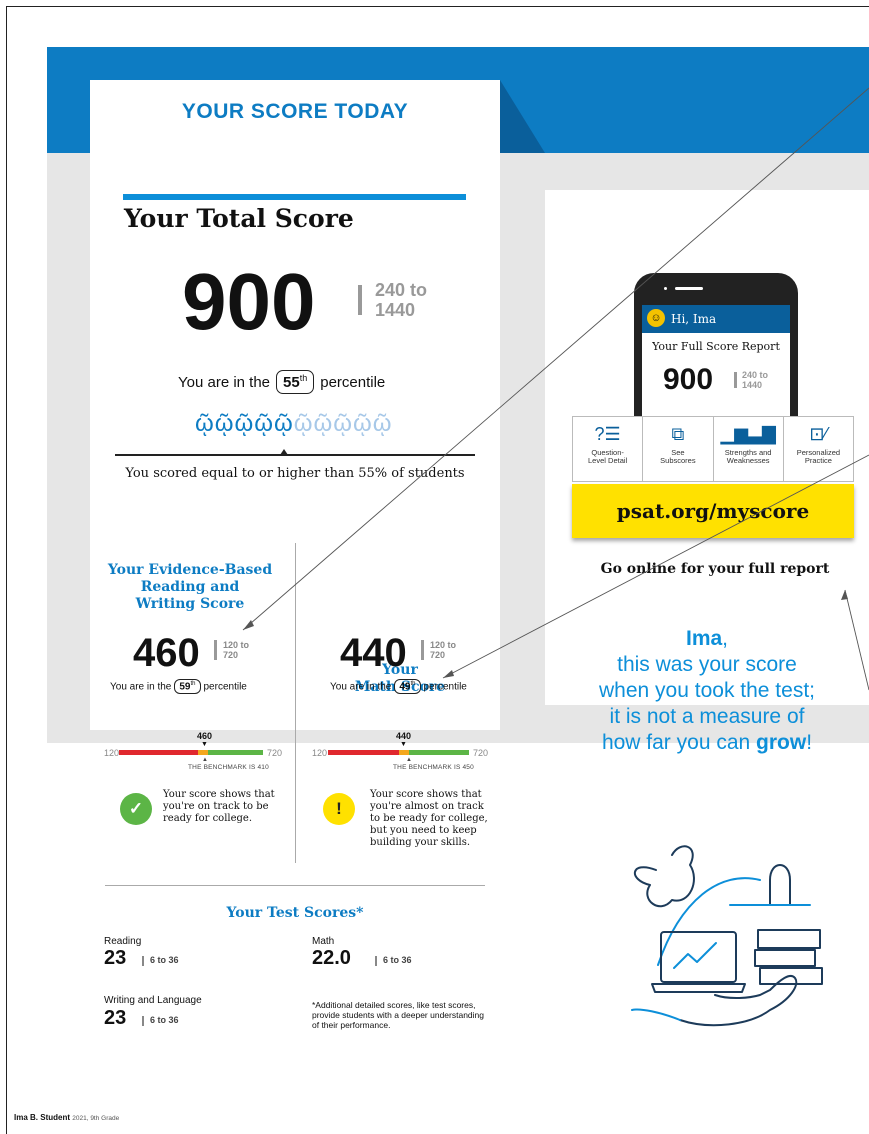 The image size is (869, 1134). I want to click on feature-label-line: Level Detail, so click(608, 460).